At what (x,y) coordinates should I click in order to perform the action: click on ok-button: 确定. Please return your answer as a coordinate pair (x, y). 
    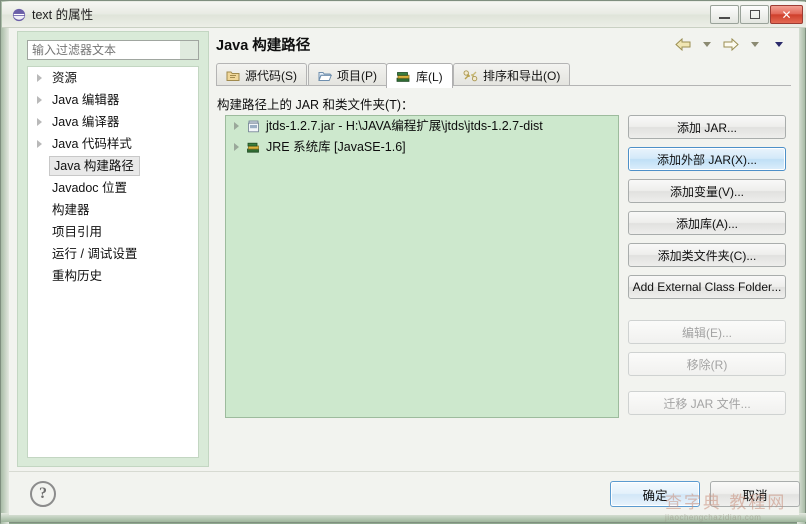
    Looking at the image, I should click on (655, 494).